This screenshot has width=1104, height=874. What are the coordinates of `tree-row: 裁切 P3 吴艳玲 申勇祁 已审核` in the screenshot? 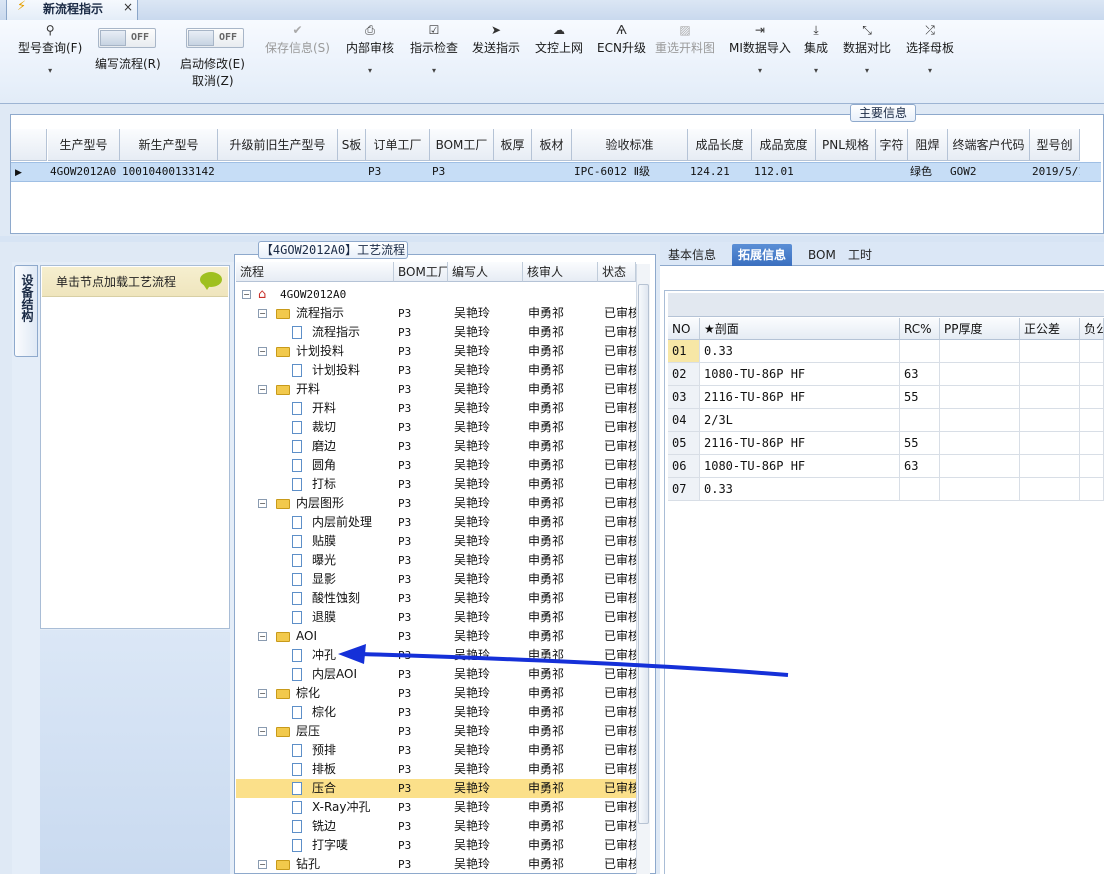 It's located at (436, 427).